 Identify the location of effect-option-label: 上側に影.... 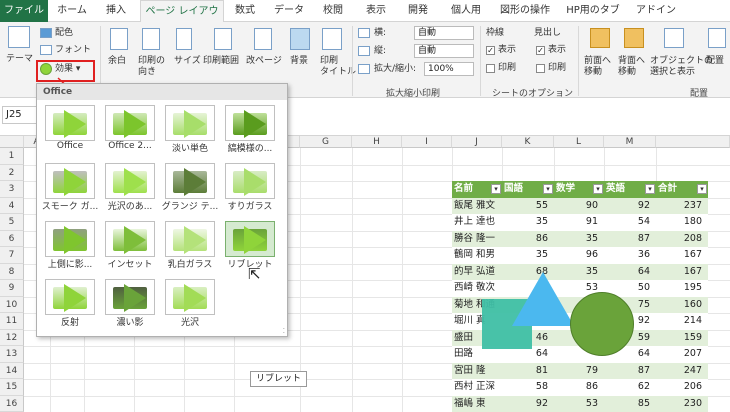
(70, 265).